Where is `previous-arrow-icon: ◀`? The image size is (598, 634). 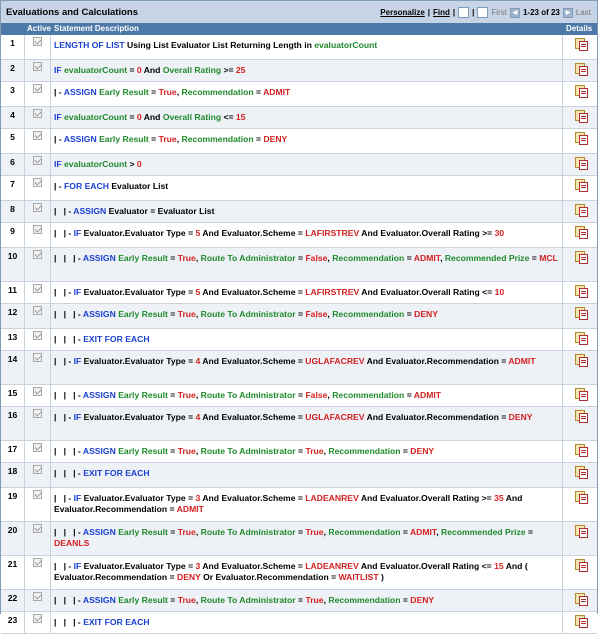 previous-arrow-icon: ◀ is located at coordinates (514, 12).